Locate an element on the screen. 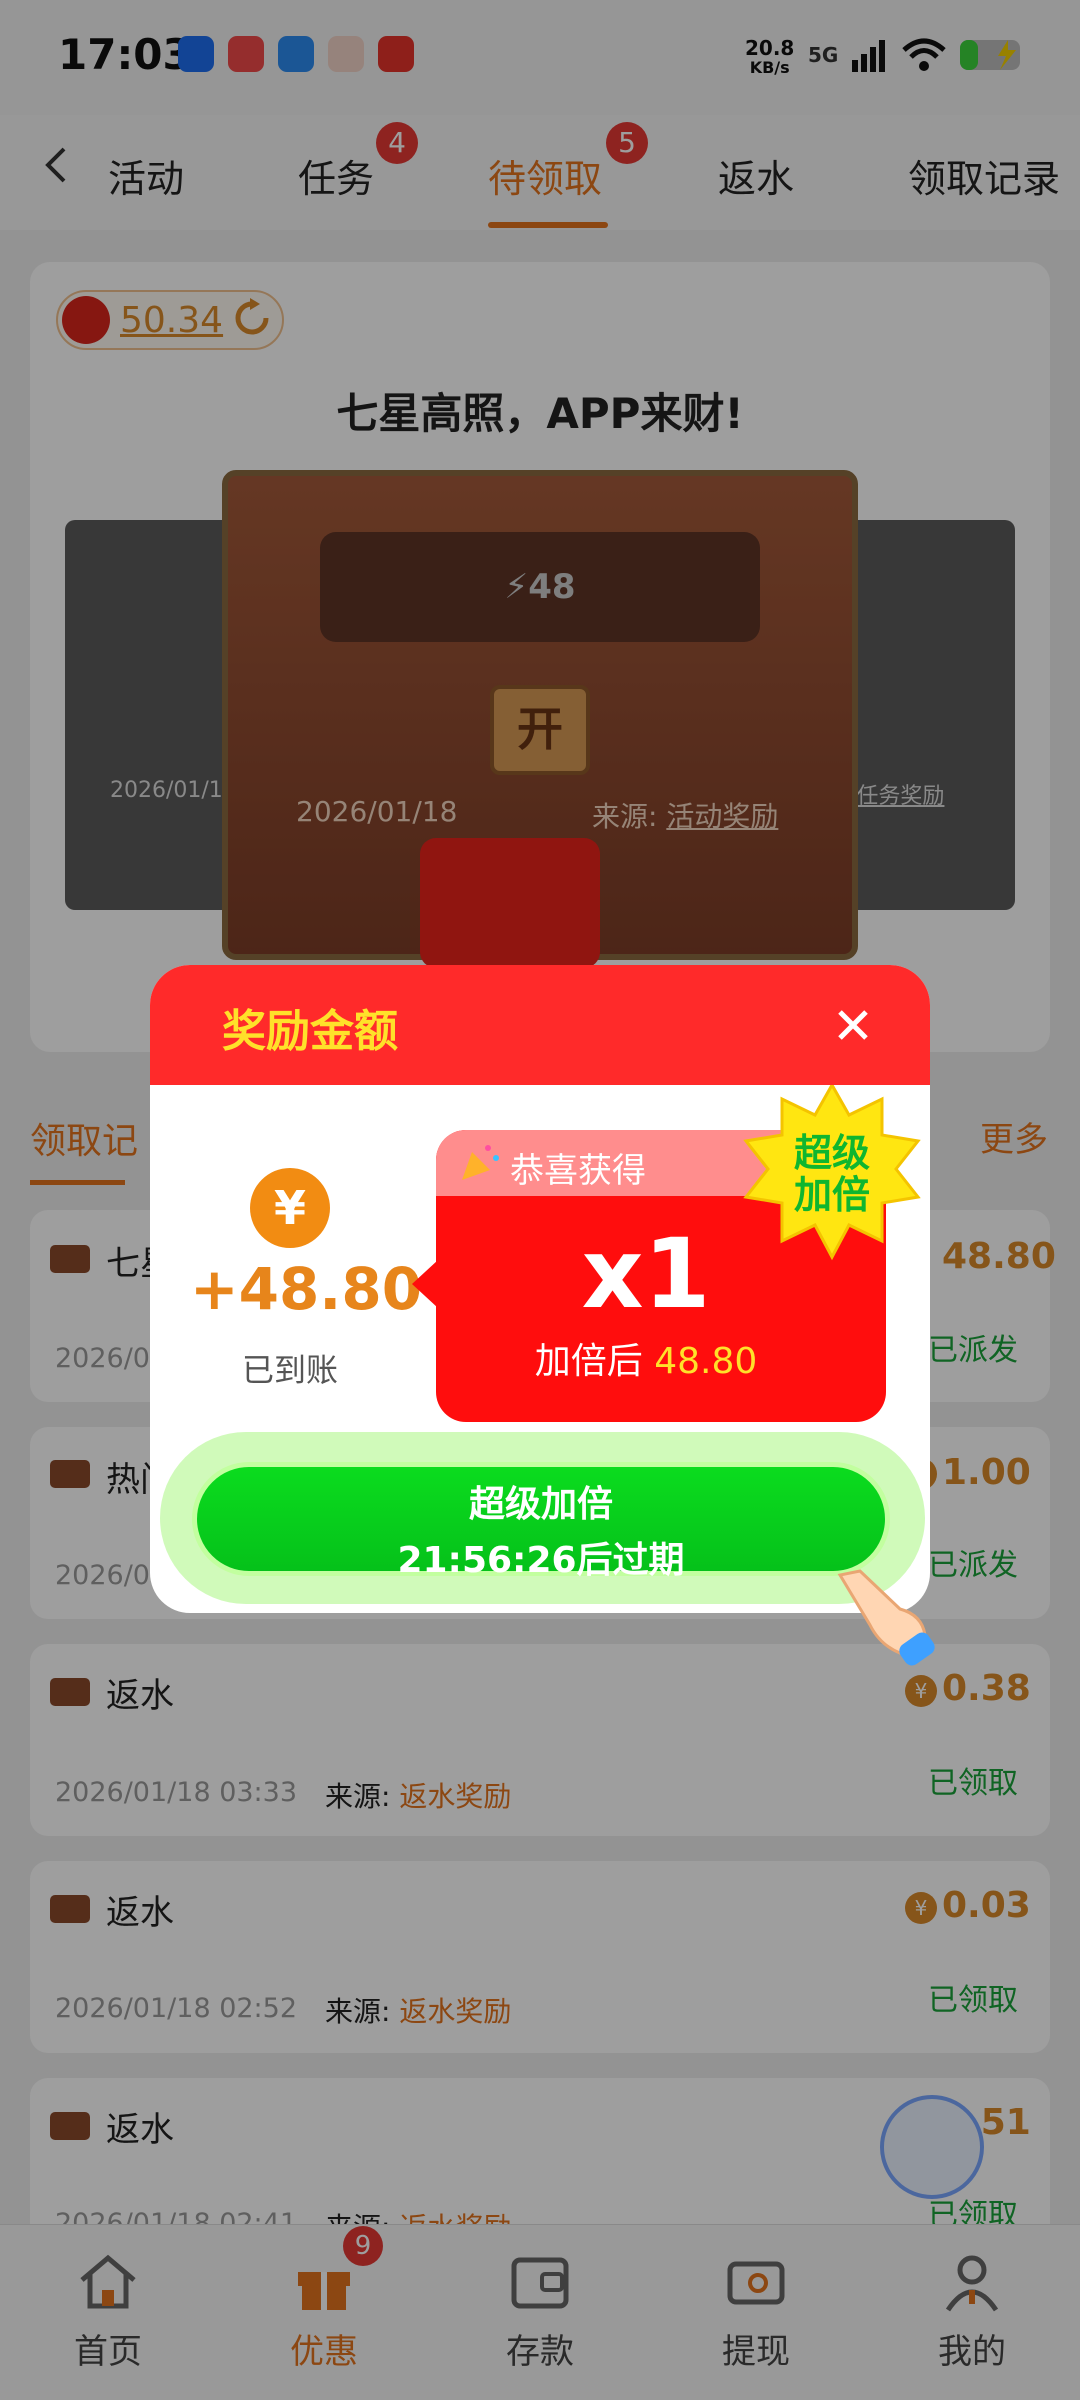 Image resolution: width=1080 pixels, height=2400 pixels. button-countdown: 21:56:26后过期 is located at coordinates (541, 1560).